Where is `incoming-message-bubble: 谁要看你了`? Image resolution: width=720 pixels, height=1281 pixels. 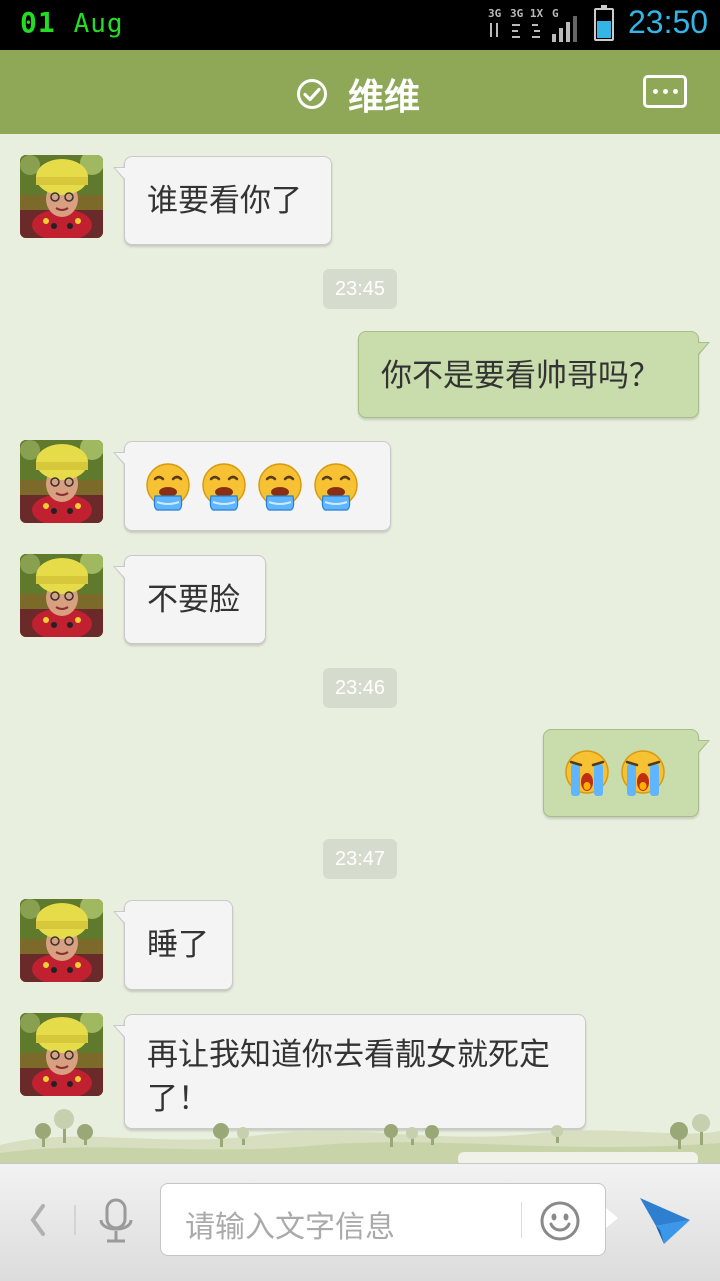 incoming-message-bubble: 谁要看你了 is located at coordinates (222, 200).